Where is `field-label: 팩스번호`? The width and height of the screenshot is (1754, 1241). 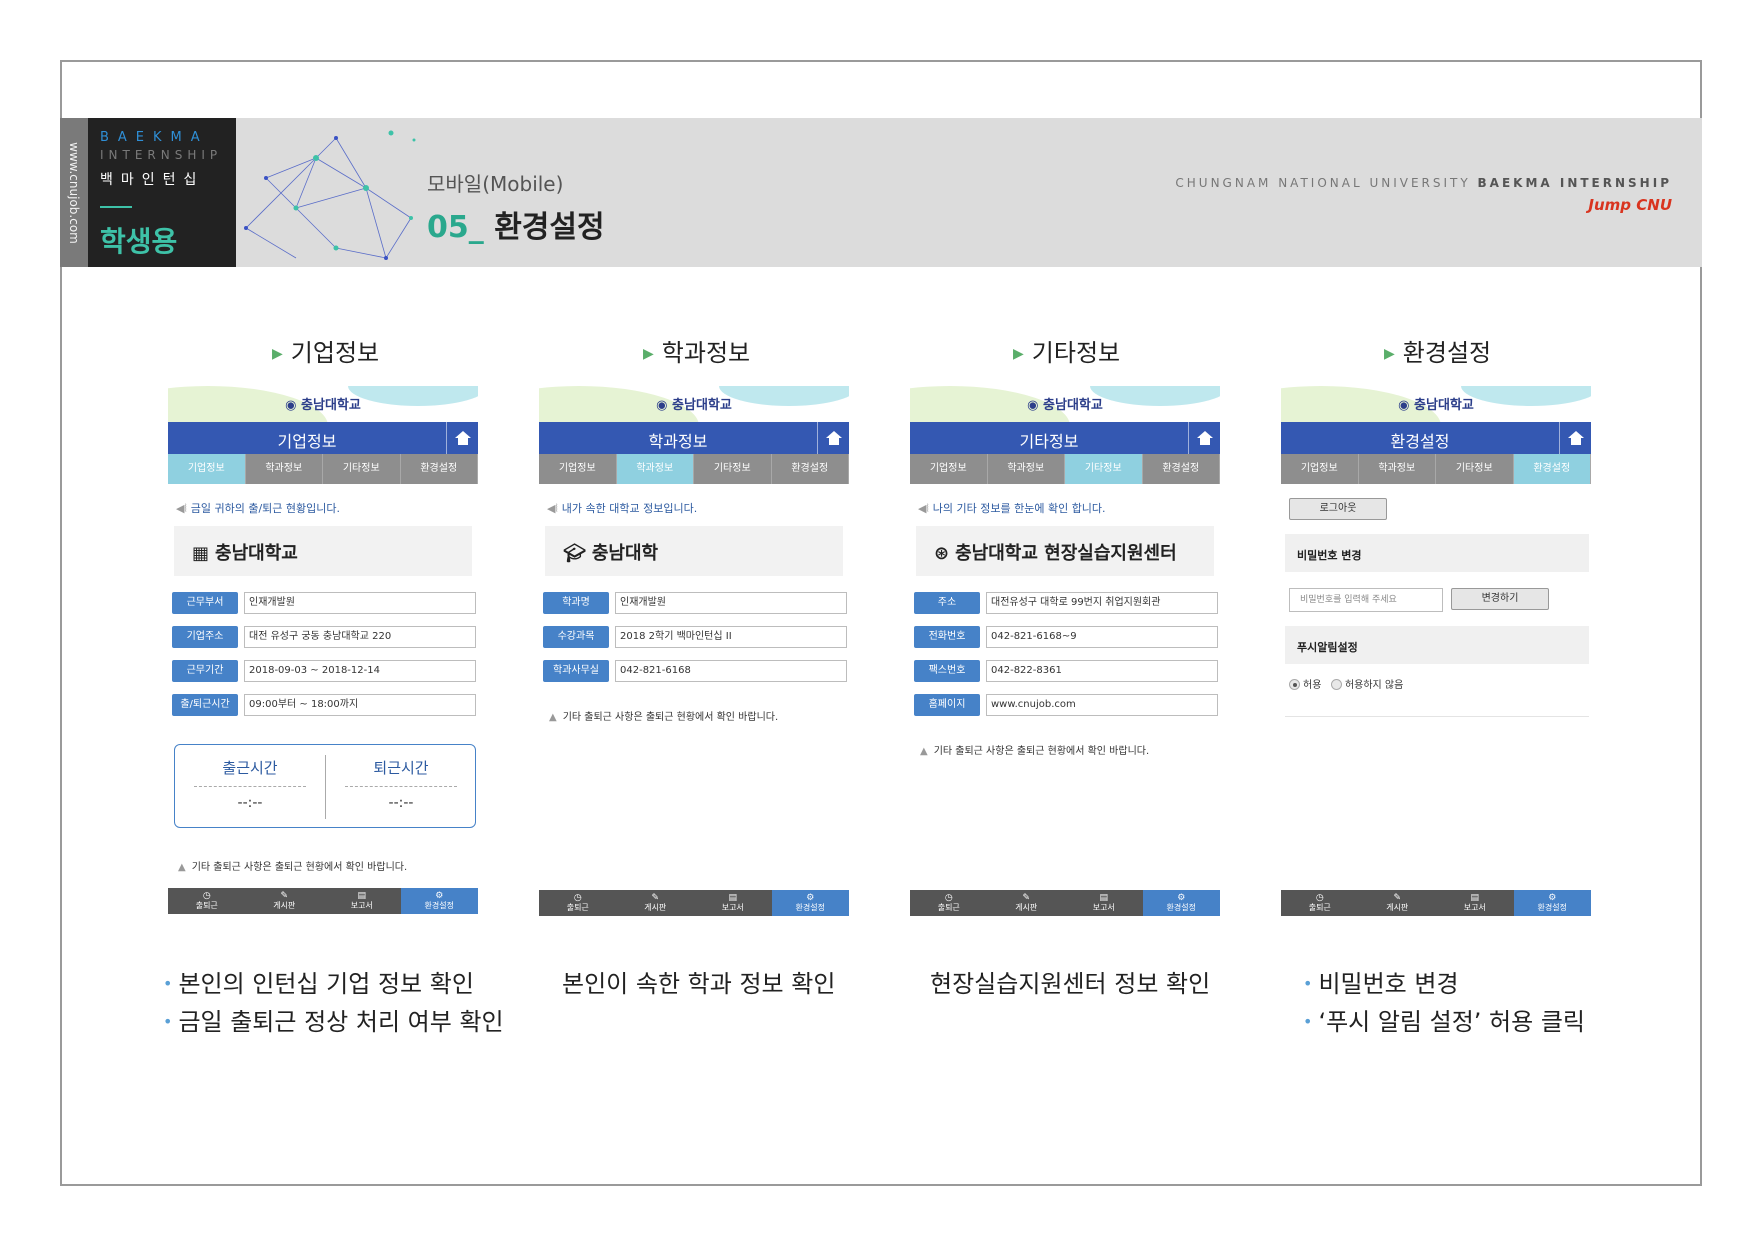
field-label: 팩스번호 is located at coordinates (947, 671).